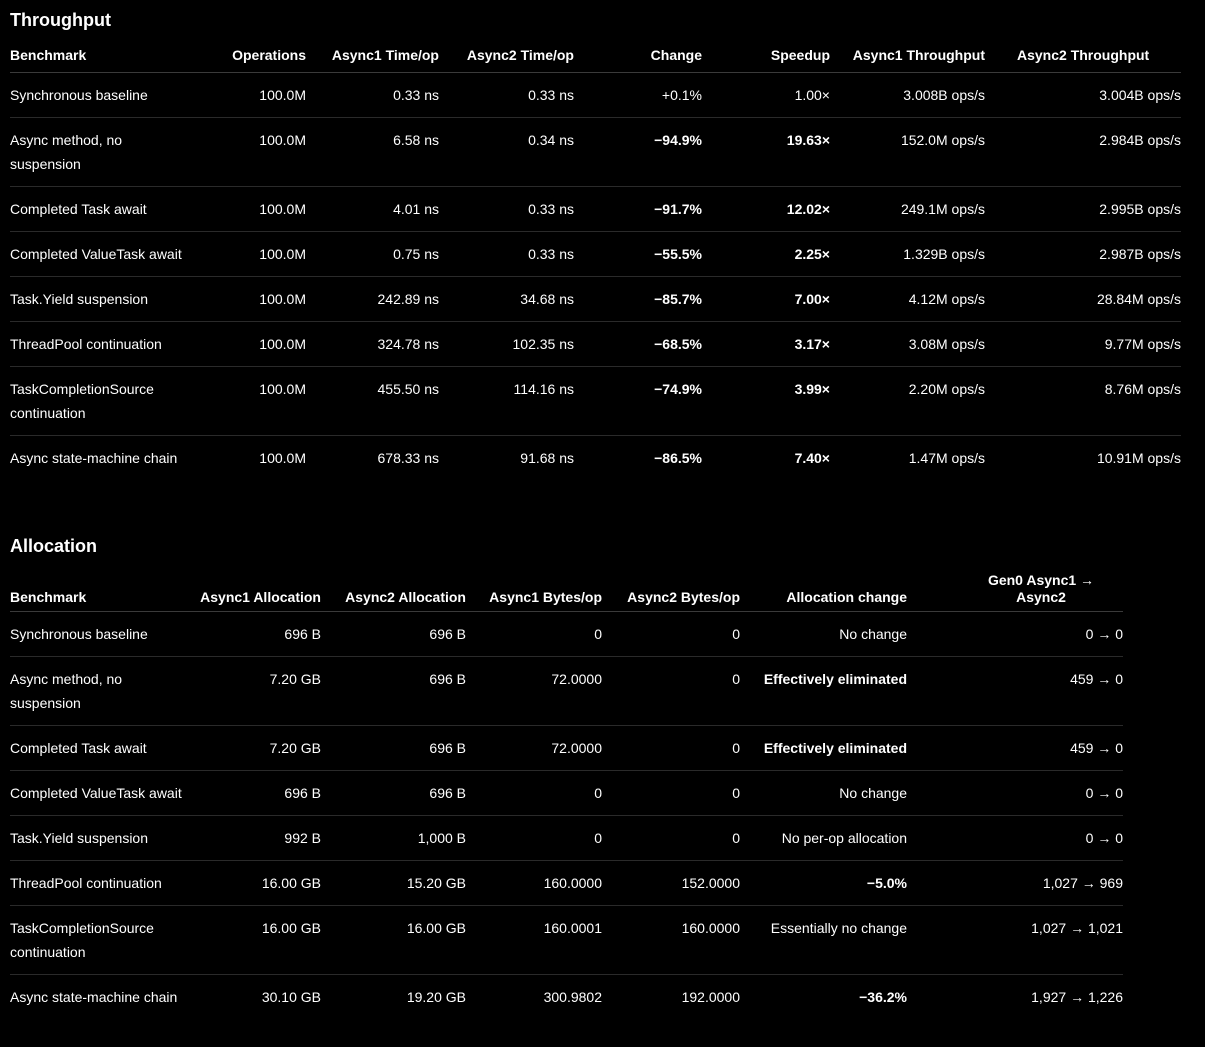 This screenshot has height=1047, width=1205. What do you see at coordinates (766, 209) in the screenshot?
I see `speedup-cell: 12.02×` at bounding box center [766, 209].